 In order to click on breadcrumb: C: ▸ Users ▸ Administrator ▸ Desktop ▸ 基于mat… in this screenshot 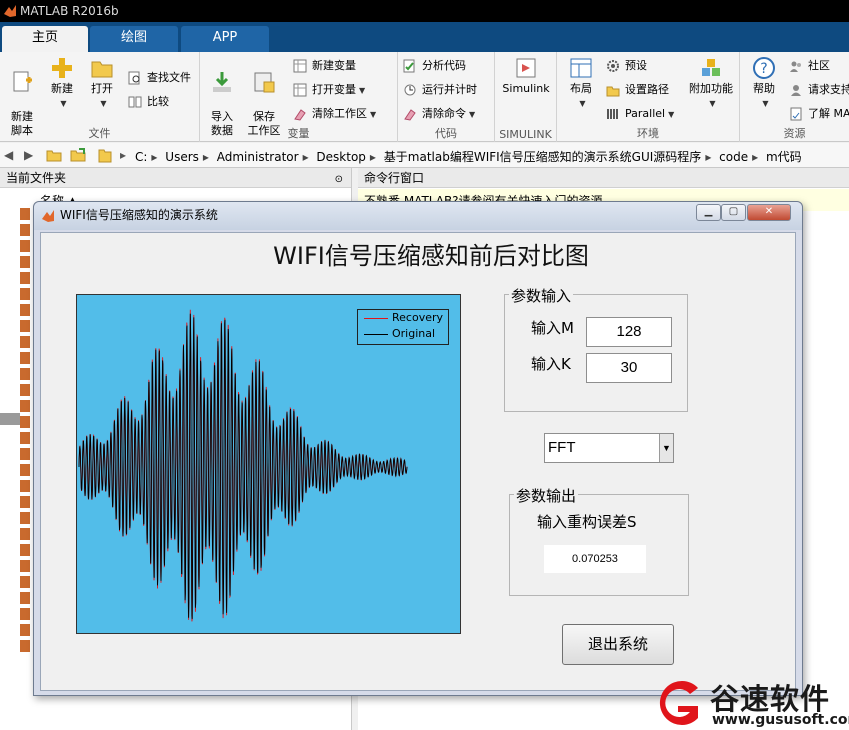, I will do `click(468, 157)`.